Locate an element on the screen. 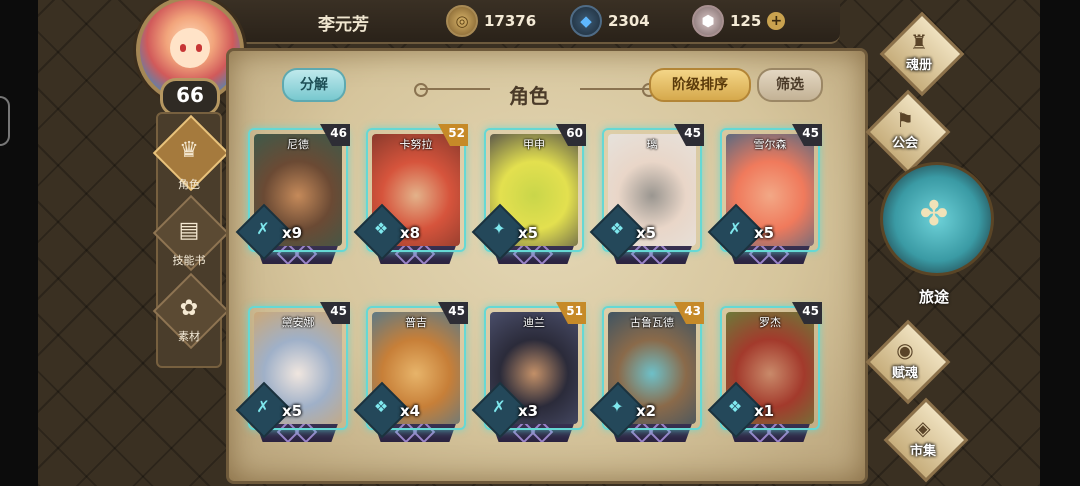 The image size is (1080, 486). coin-amount: 17376 is located at coordinates (510, 21).